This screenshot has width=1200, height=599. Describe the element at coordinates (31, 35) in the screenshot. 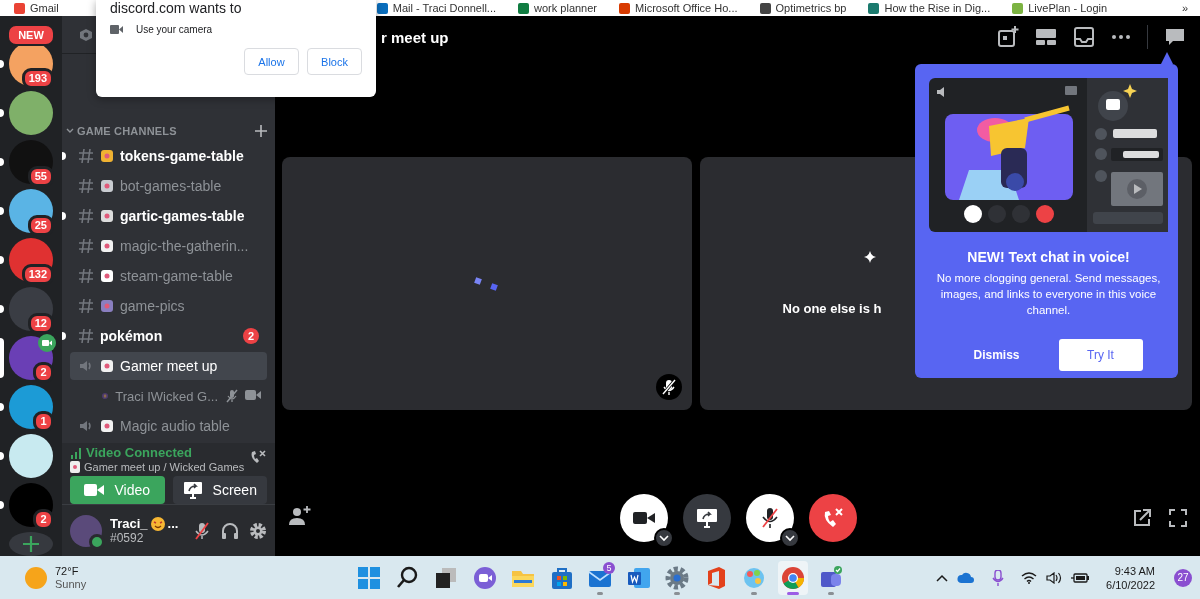

I see `new-badge: NEW` at that location.